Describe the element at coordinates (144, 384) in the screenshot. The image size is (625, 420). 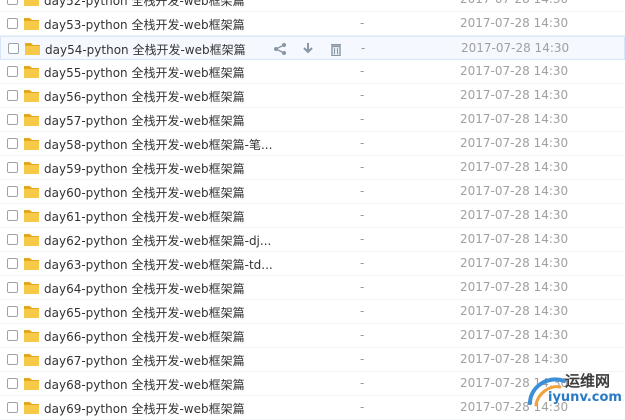
I see `file-name: day68-python 全栈开发-web框架篇` at that location.